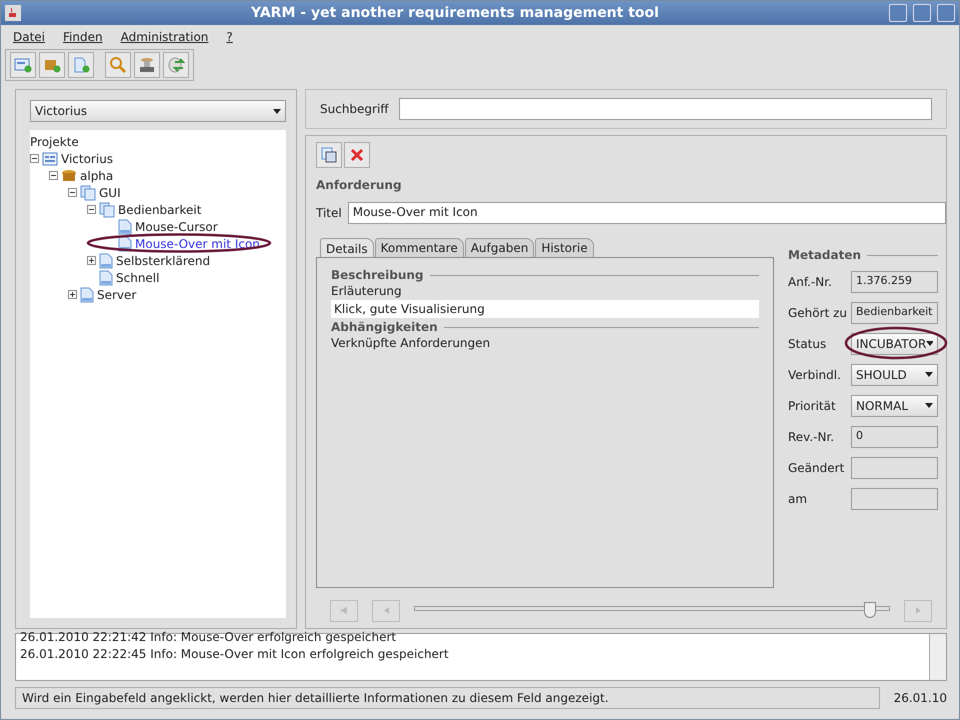 This screenshot has height=720, width=960. I want to click on delete-button, so click(357, 155).